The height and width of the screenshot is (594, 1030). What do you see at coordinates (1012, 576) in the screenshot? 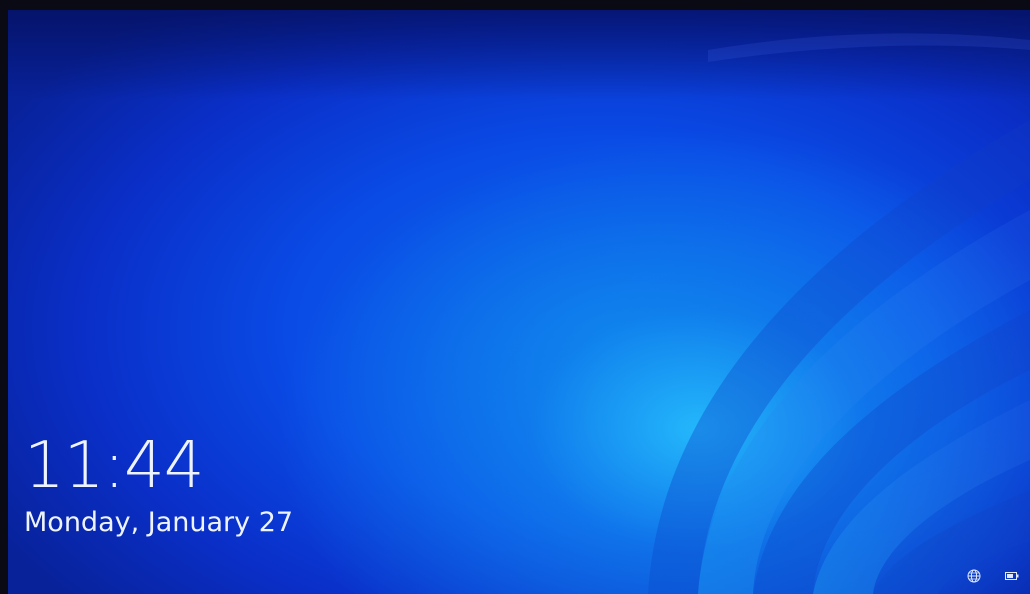
I see `battery-icon` at bounding box center [1012, 576].